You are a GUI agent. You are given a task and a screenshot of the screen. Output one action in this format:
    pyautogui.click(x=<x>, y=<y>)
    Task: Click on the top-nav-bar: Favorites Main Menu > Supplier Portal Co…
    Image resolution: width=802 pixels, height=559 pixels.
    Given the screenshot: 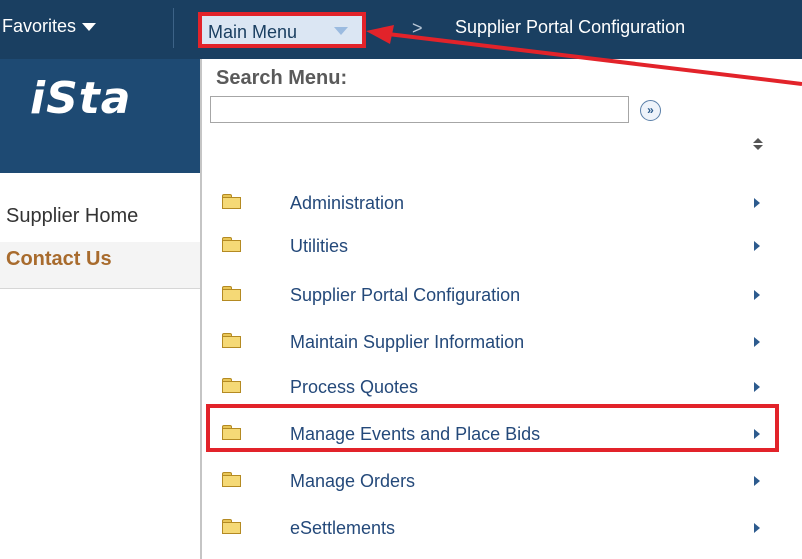 What is the action you would take?
    pyautogui.click(x=401, y=29)
    